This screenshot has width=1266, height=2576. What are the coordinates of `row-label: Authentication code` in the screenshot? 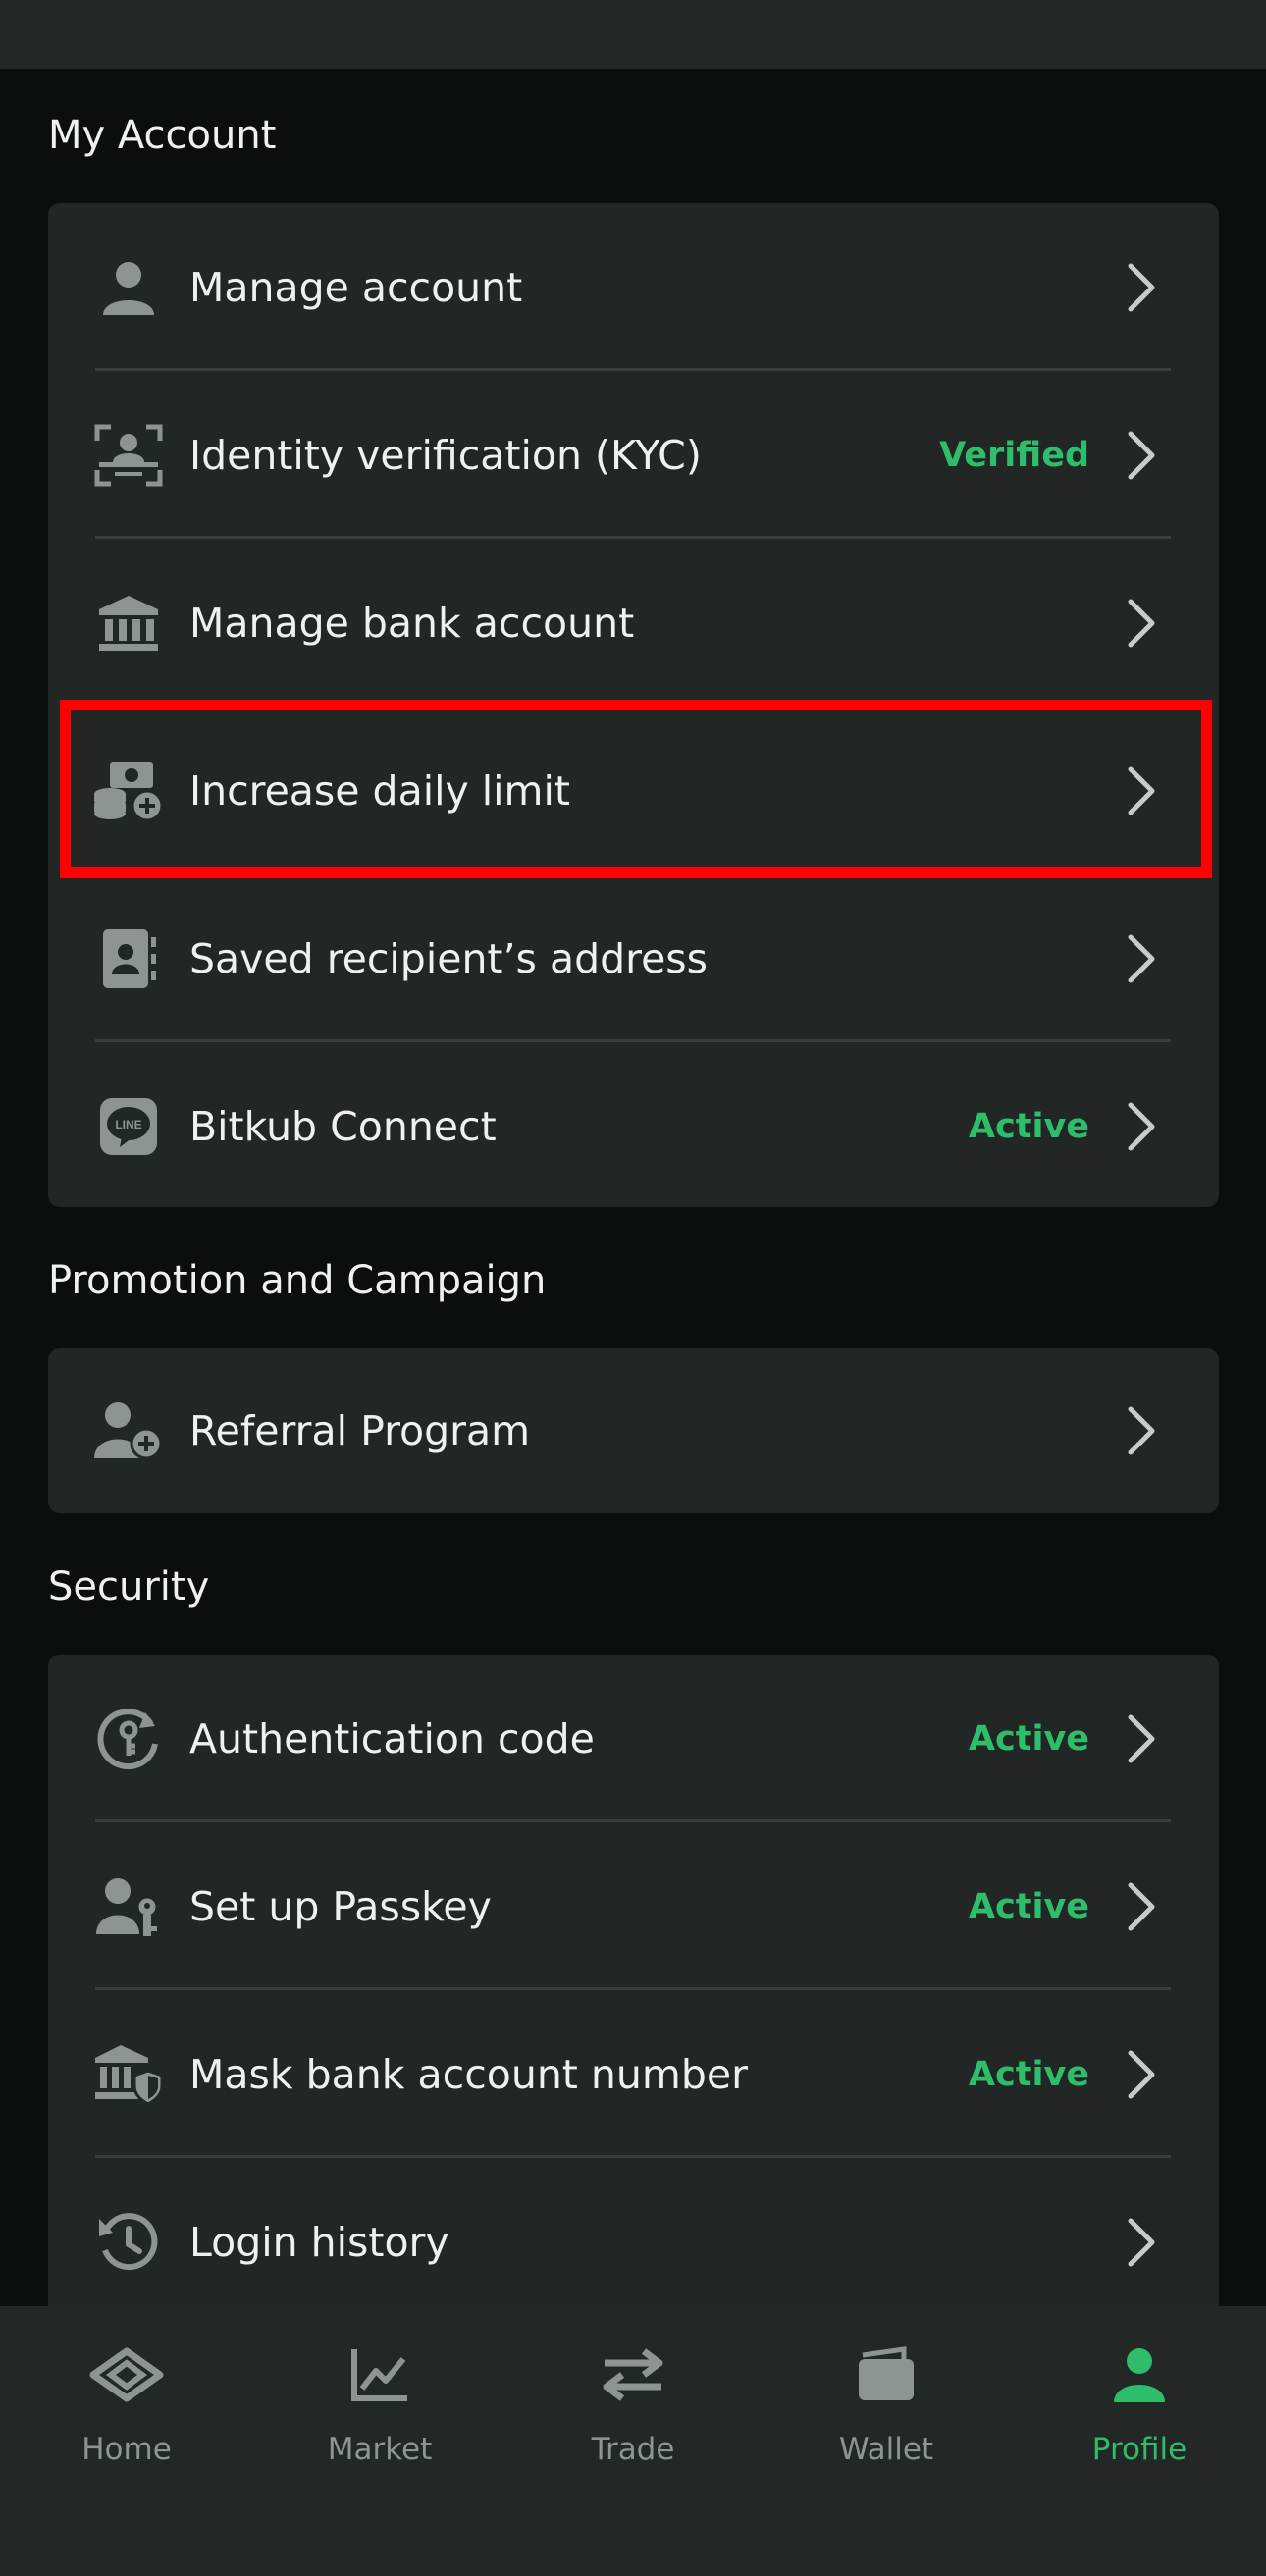 It's located at (392, 1738).